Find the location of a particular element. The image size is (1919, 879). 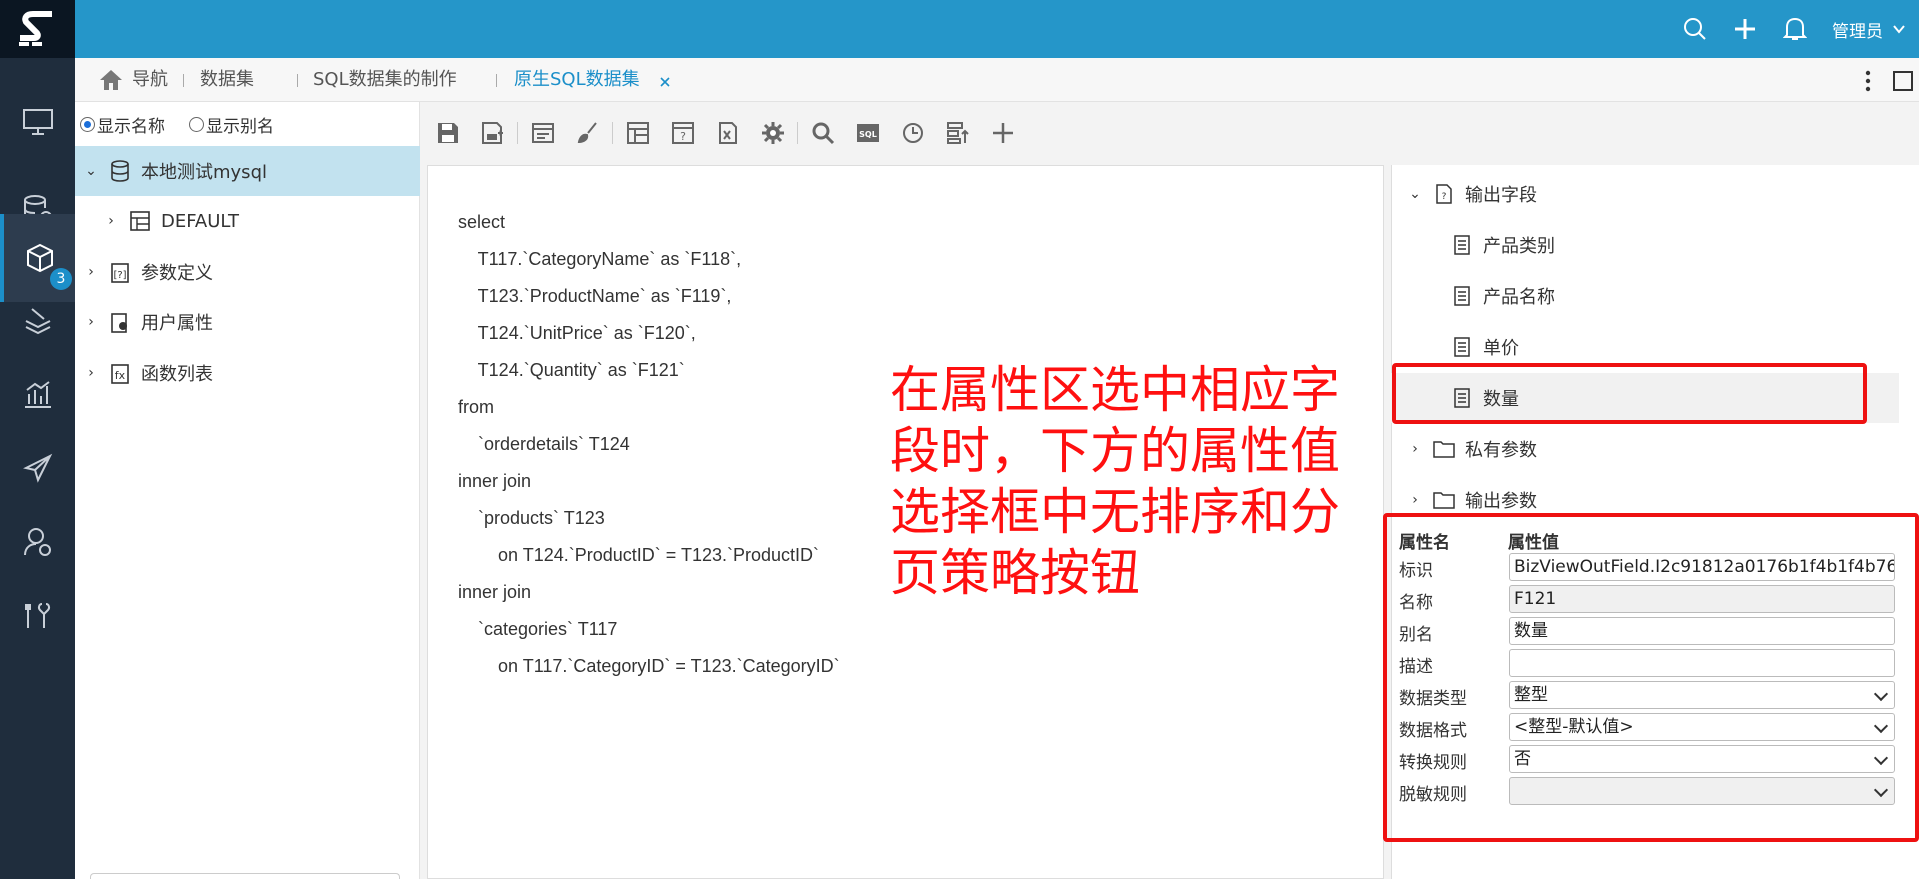

nav-monitor is located at coordinates (37, 122).